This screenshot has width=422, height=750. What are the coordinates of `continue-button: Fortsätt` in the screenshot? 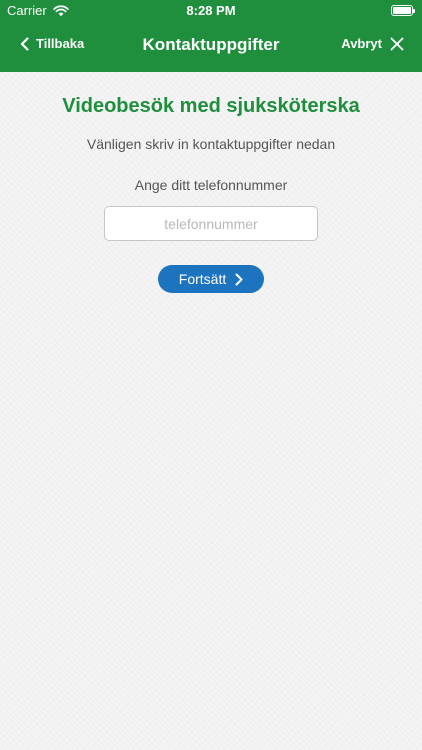 It's located at (211, 279).